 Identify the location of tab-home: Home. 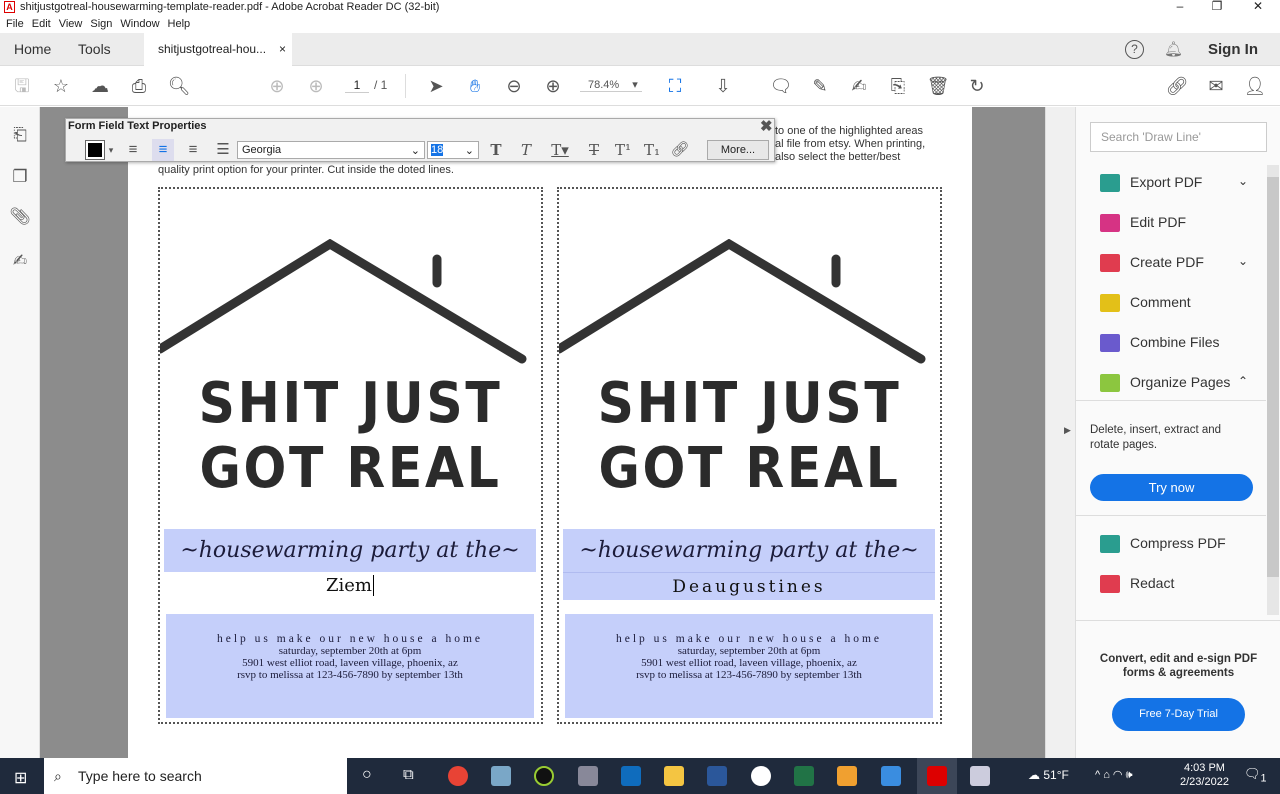
(32, 49).